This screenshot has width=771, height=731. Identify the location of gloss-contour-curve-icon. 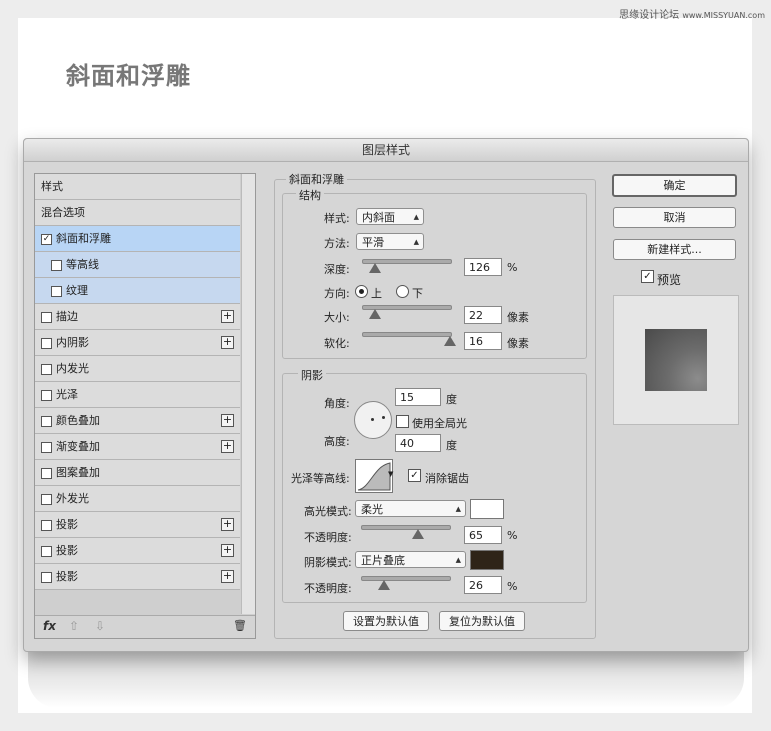
(374, 476).